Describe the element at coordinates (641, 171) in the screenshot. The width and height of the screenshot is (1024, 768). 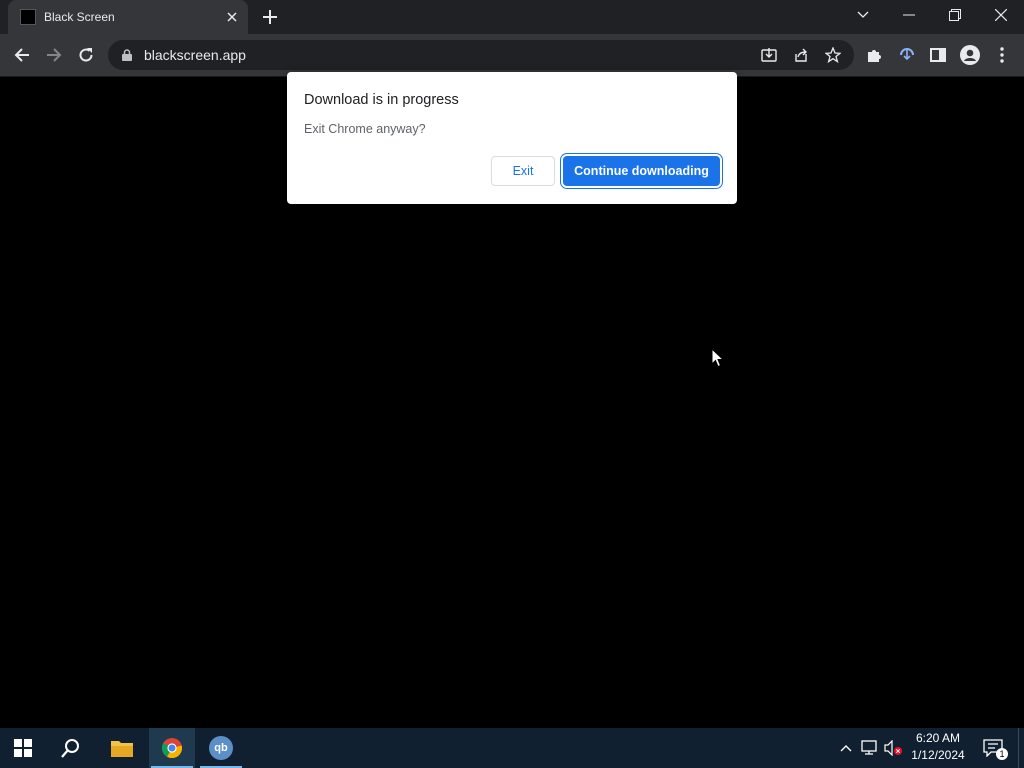
I see `continue-downloading-button: Continue downloading` at that location.